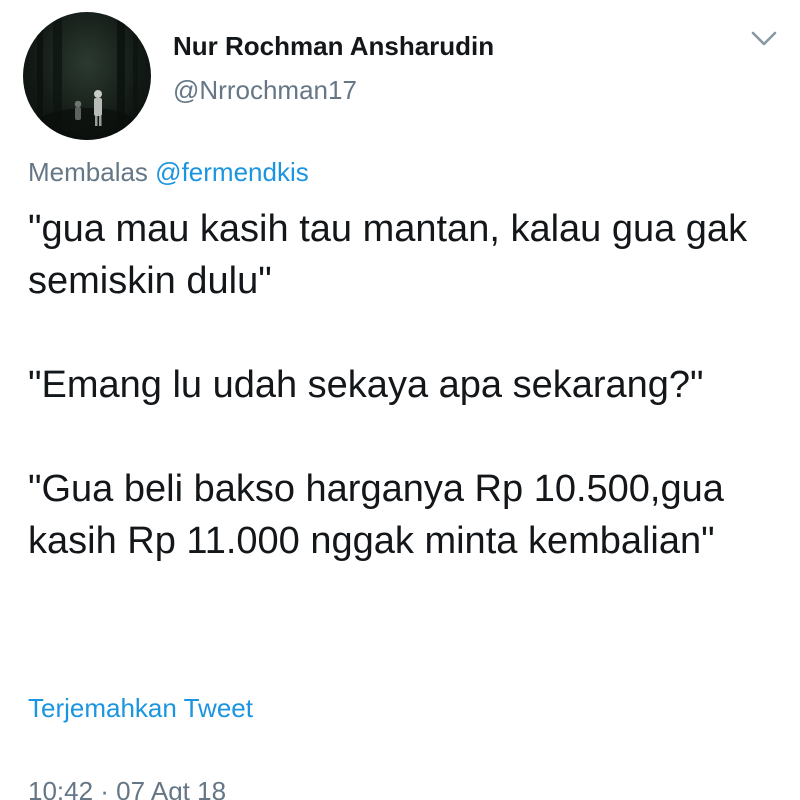 The height and width of the screenshot is (800, 800). What do you see at coordinates (140, 708) in the screenshot?
I see `translate-tweet-link: Terjemahkan Tweet` at bounding box center [140, 708].